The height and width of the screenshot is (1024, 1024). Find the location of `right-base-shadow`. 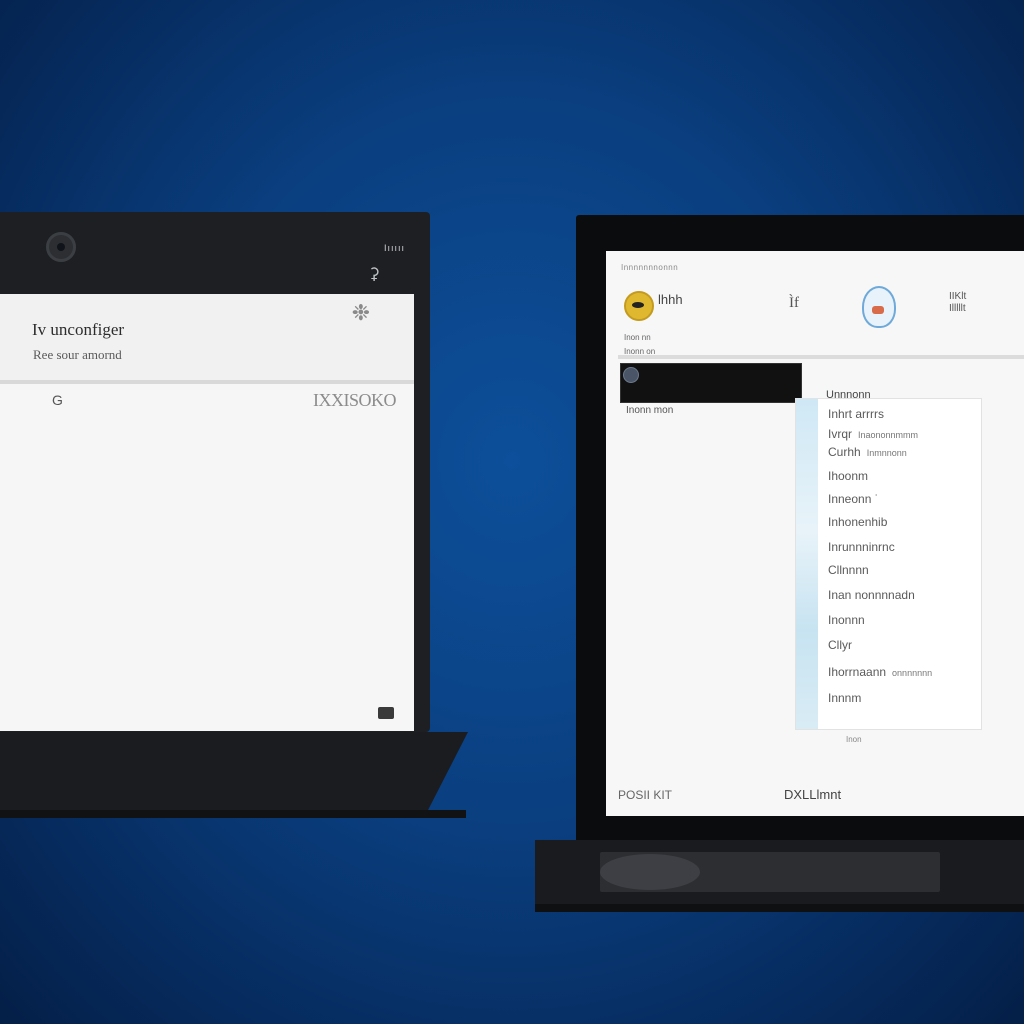

right-base-shadow is located at coordinates (779, 908).